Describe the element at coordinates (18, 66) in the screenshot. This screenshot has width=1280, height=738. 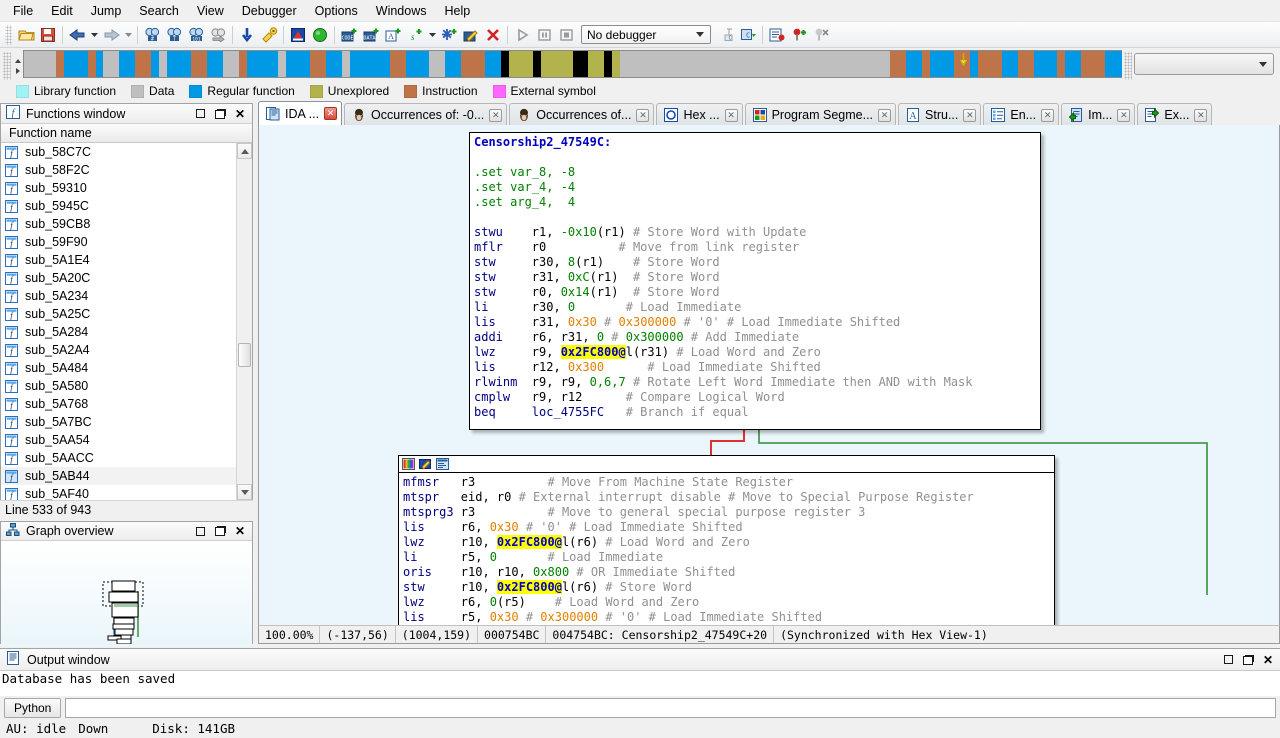
I see `navband-scroll-arrows` at that location.